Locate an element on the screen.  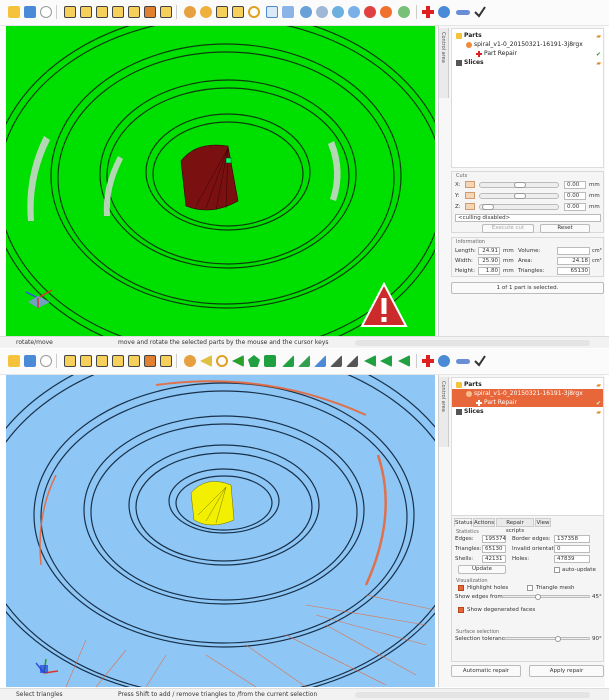
show-edges-slider is located at coordinates (546, 597).